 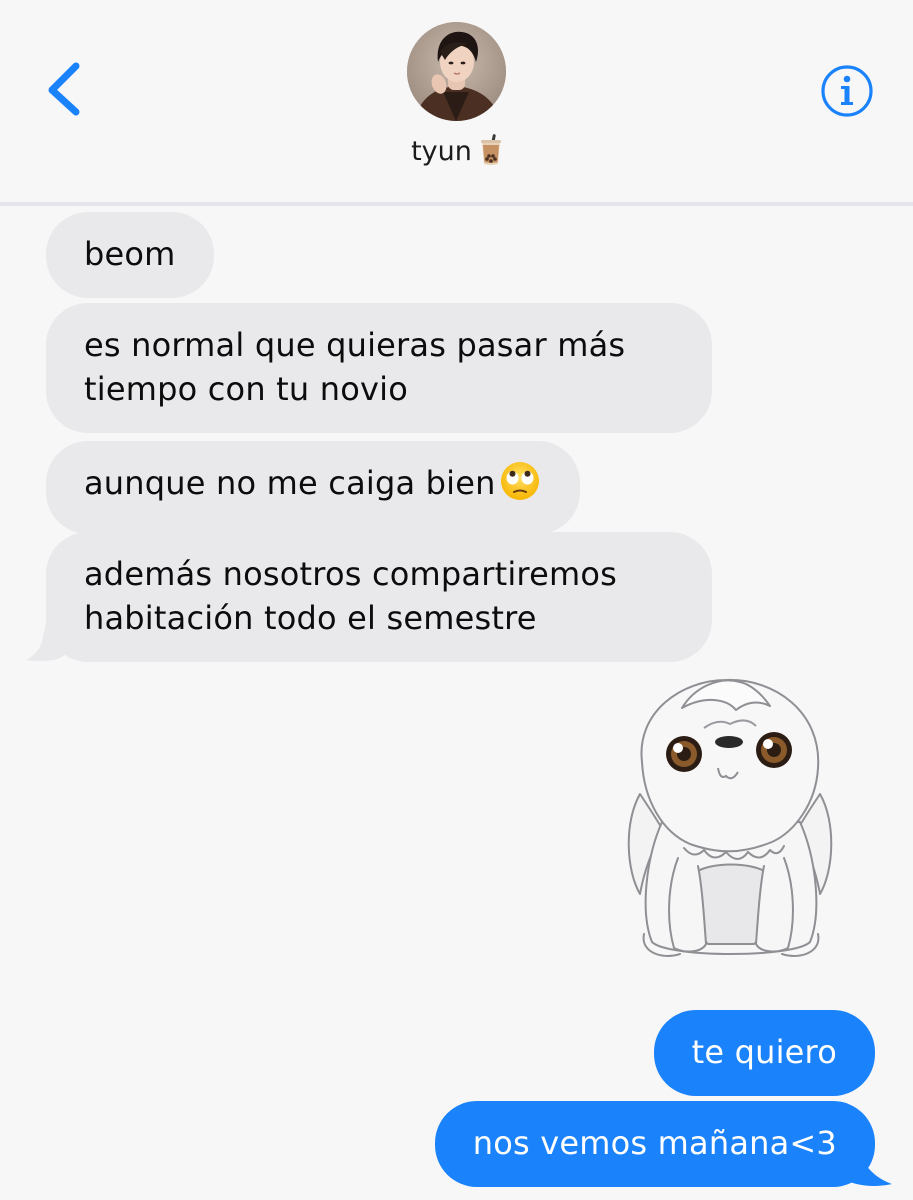 I want to click on outgoing-bubble-tail, so click(x=866, y=1165).